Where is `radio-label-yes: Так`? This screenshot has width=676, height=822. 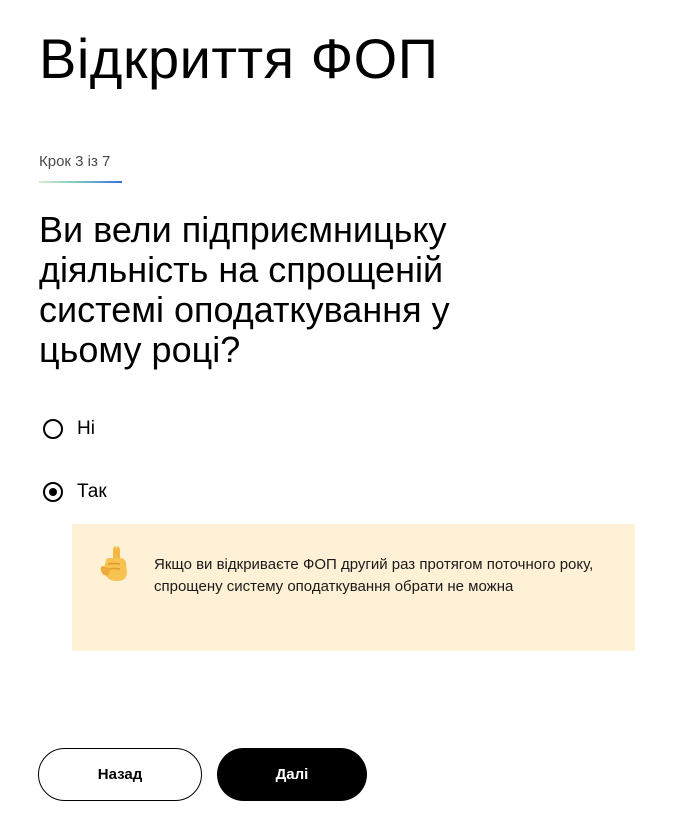
radio-label-yes: Так is located at coordinates (92, 491).